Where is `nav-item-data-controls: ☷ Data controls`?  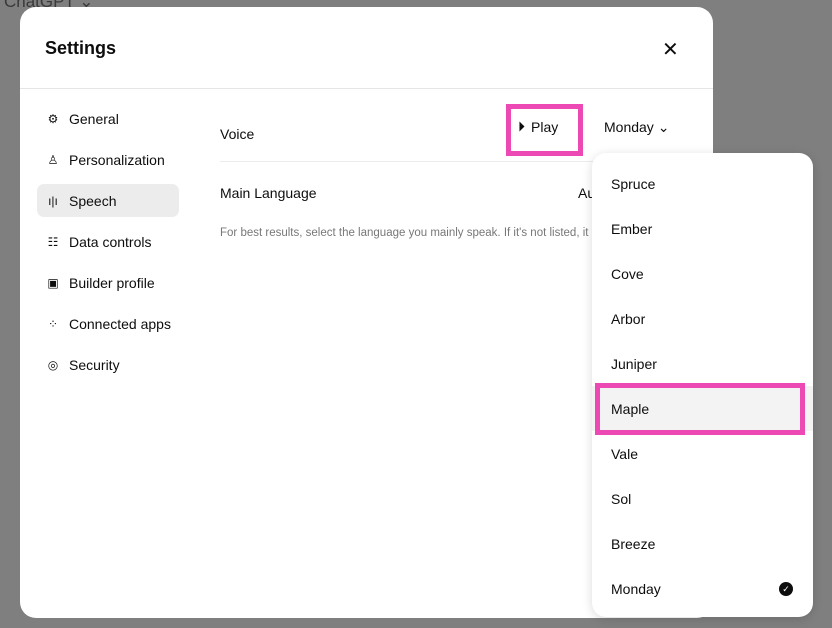
nav-item-data-controls: ☷ Data controls is located at coordinates (108, 241).